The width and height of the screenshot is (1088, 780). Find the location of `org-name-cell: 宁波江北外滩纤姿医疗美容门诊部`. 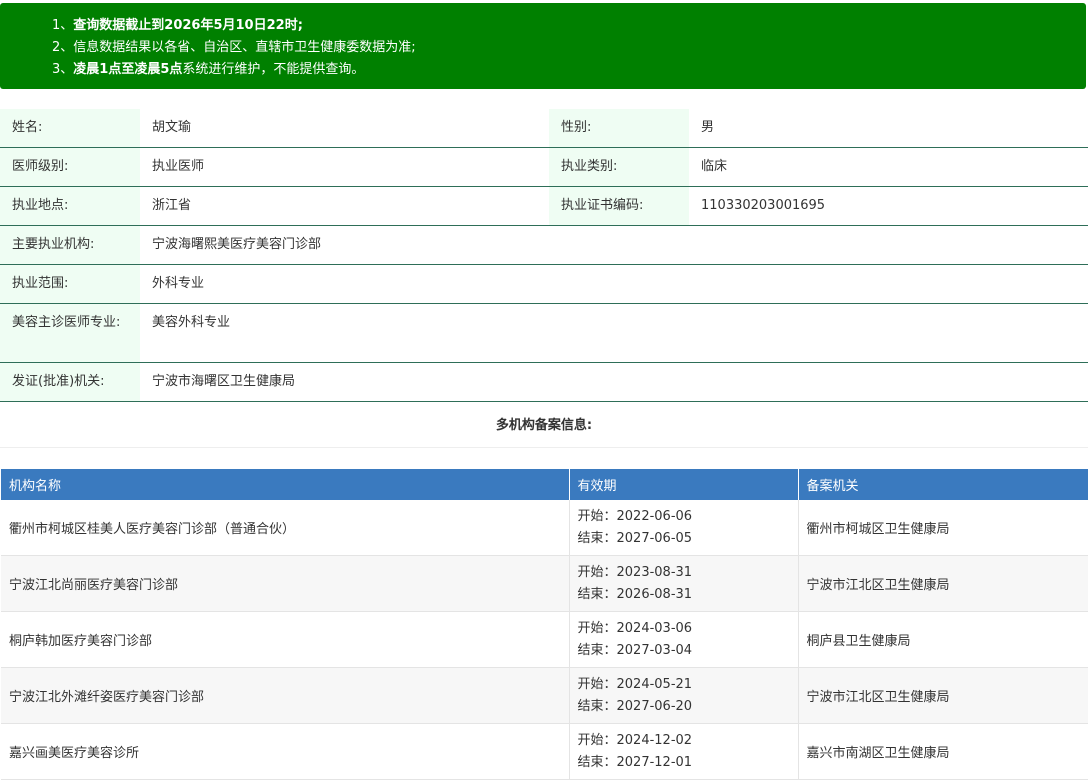

org-name-cell: 宁波江北外滩纤姿医疗美容门诊部 is located at coordinates (285, 695).